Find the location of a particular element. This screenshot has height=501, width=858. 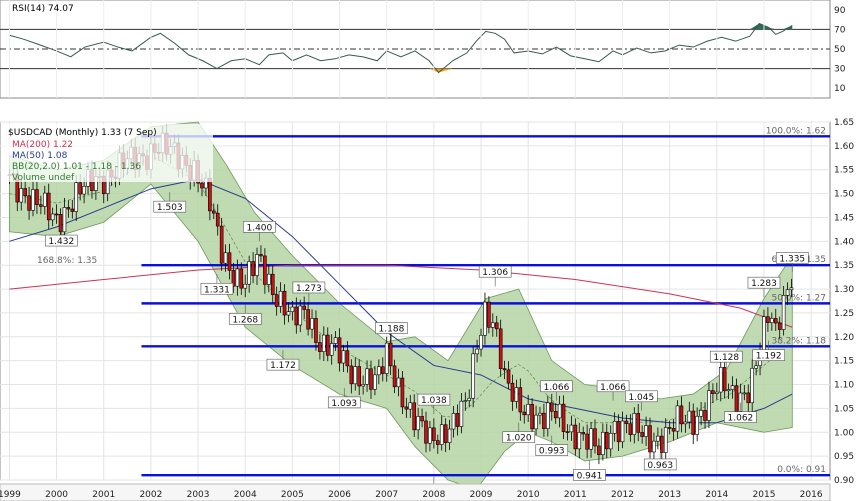

legend-ma50: MA(50) 1.08 is located at coordinates (40, 156).